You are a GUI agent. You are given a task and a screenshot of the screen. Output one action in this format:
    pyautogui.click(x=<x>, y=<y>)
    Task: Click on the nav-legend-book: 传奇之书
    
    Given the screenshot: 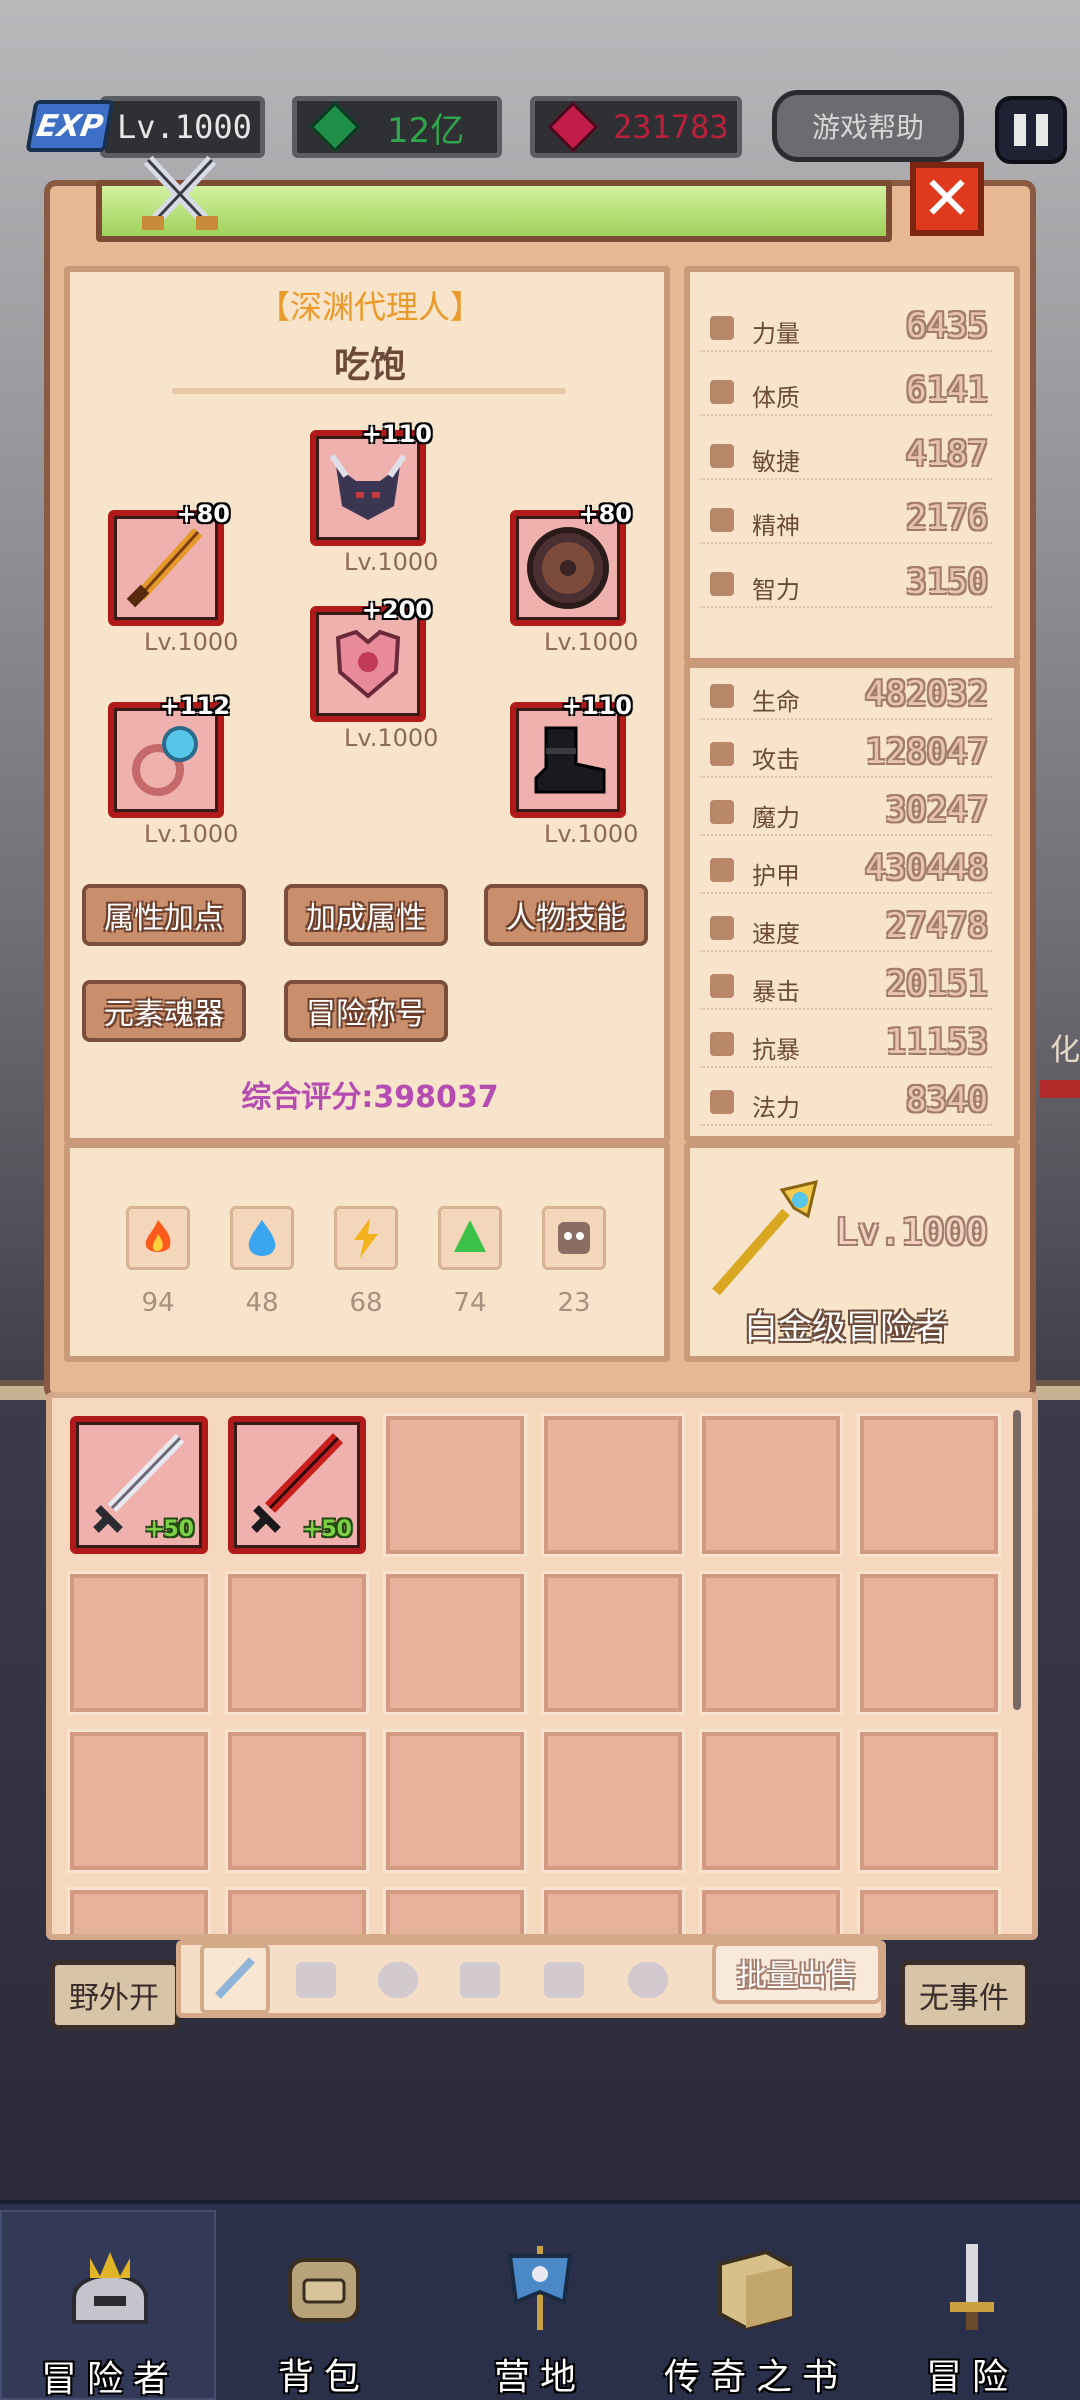 What is the action you would take?
    pyautogui.click(x=756, y=2305)
    